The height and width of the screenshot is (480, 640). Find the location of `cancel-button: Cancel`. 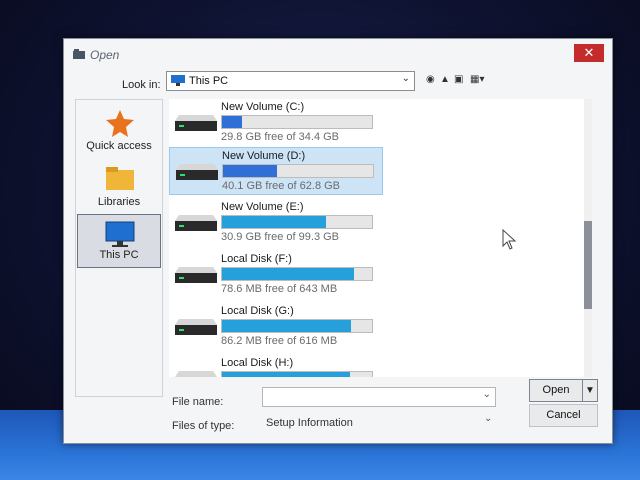

cancel-button: Cancel is located at coordinates (563, 415).